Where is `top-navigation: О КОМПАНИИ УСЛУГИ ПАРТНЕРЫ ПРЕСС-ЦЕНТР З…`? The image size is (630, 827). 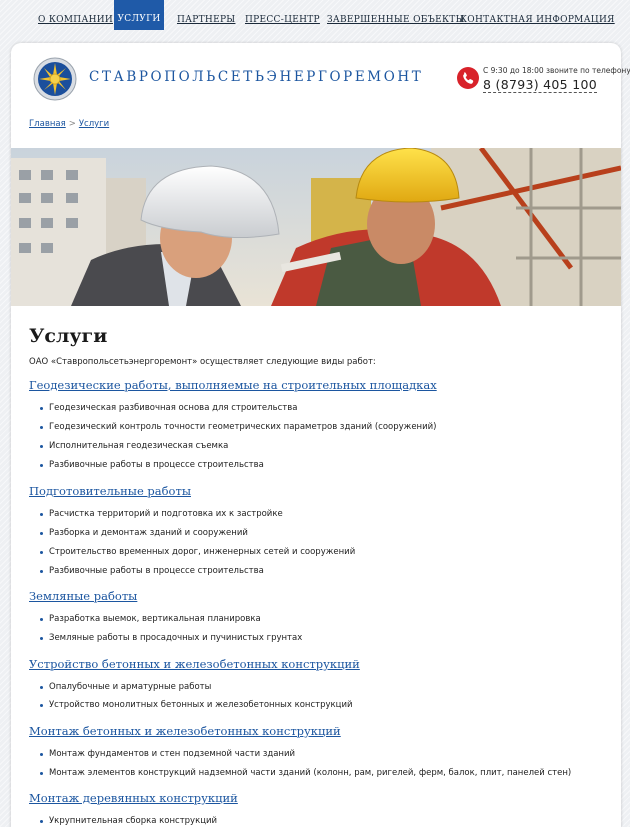 top-navigation: О КОМПАНИИ УСЛУГИ ПАРТНЕРЫ ПРЕСС-ЦЕНТР З… is located at coordinates (315, 16).